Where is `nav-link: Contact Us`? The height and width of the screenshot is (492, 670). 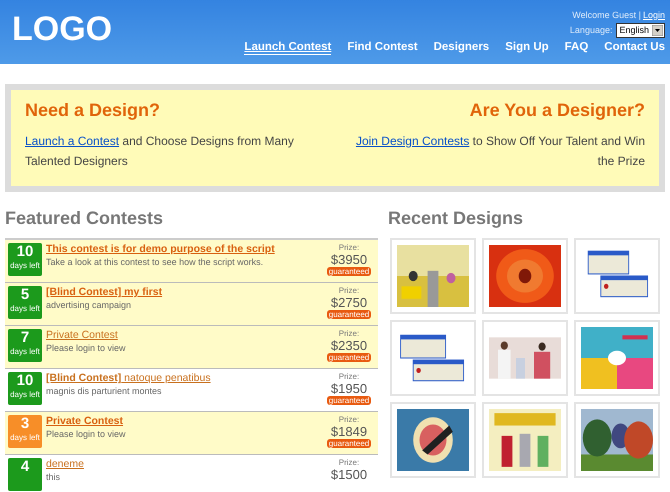
nav-link: Contact Us is located at coordinates (634, 47).